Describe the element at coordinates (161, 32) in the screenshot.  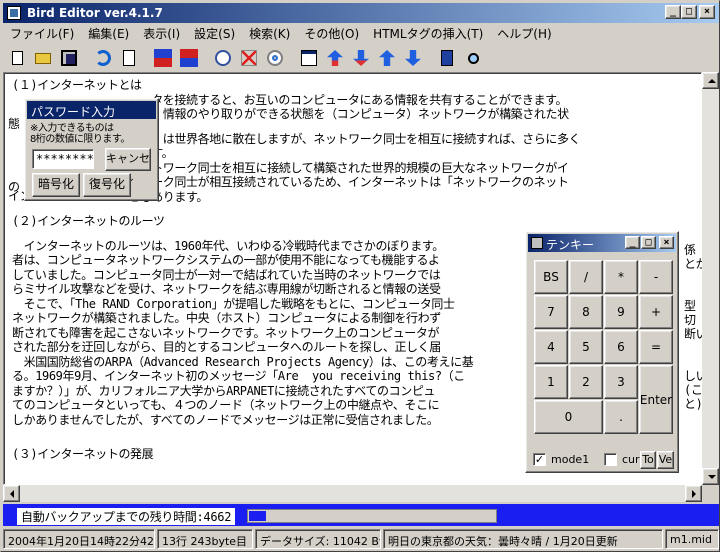
I see `menu-view: 表示(I)` at that location.